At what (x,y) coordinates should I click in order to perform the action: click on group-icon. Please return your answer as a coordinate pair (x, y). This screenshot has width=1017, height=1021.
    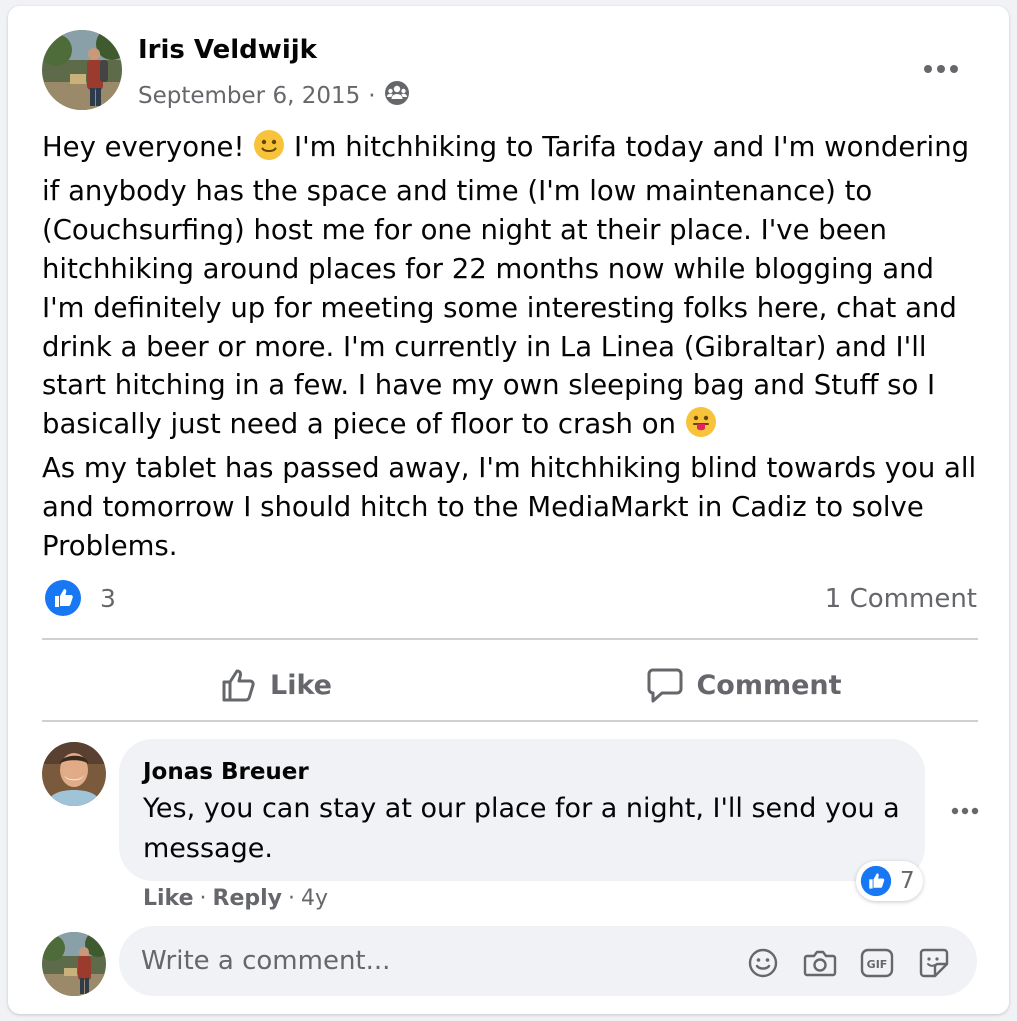
    Looking at the image, I should click on (397, 96).